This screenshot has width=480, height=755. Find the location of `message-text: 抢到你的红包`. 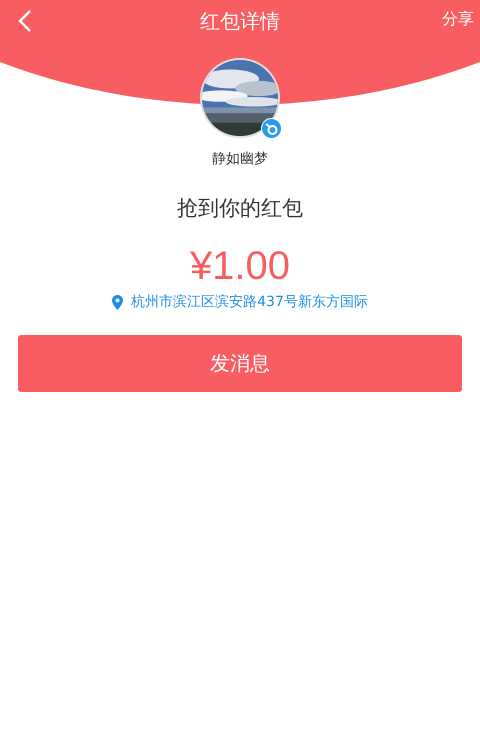

message-text: 抢到你的红包 is located at coordinates (240, 208).